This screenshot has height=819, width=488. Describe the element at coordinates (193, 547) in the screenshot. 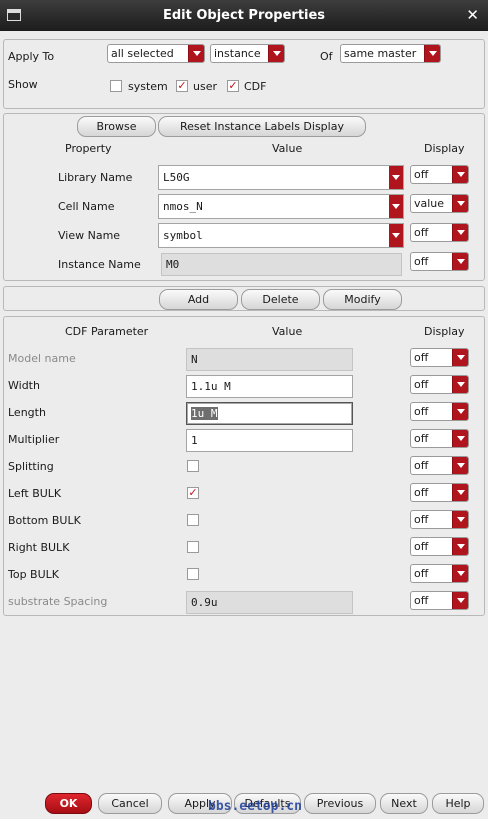

I see `right-bulk-checkbox` at that location.